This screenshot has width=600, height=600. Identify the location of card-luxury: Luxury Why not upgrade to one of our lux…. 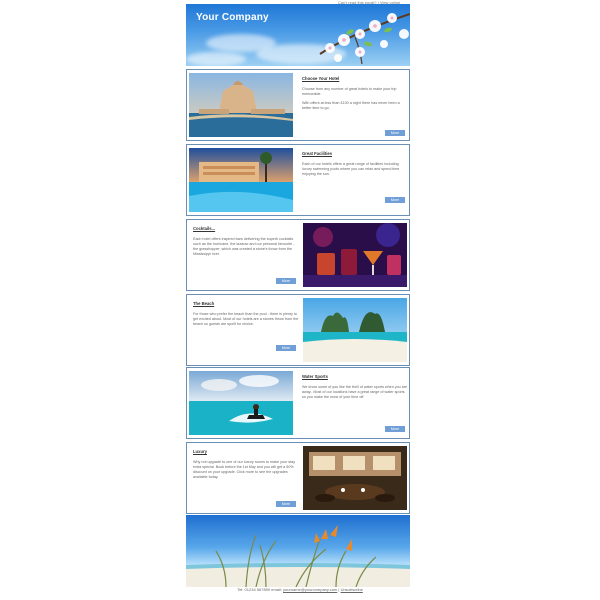
(298, 478).